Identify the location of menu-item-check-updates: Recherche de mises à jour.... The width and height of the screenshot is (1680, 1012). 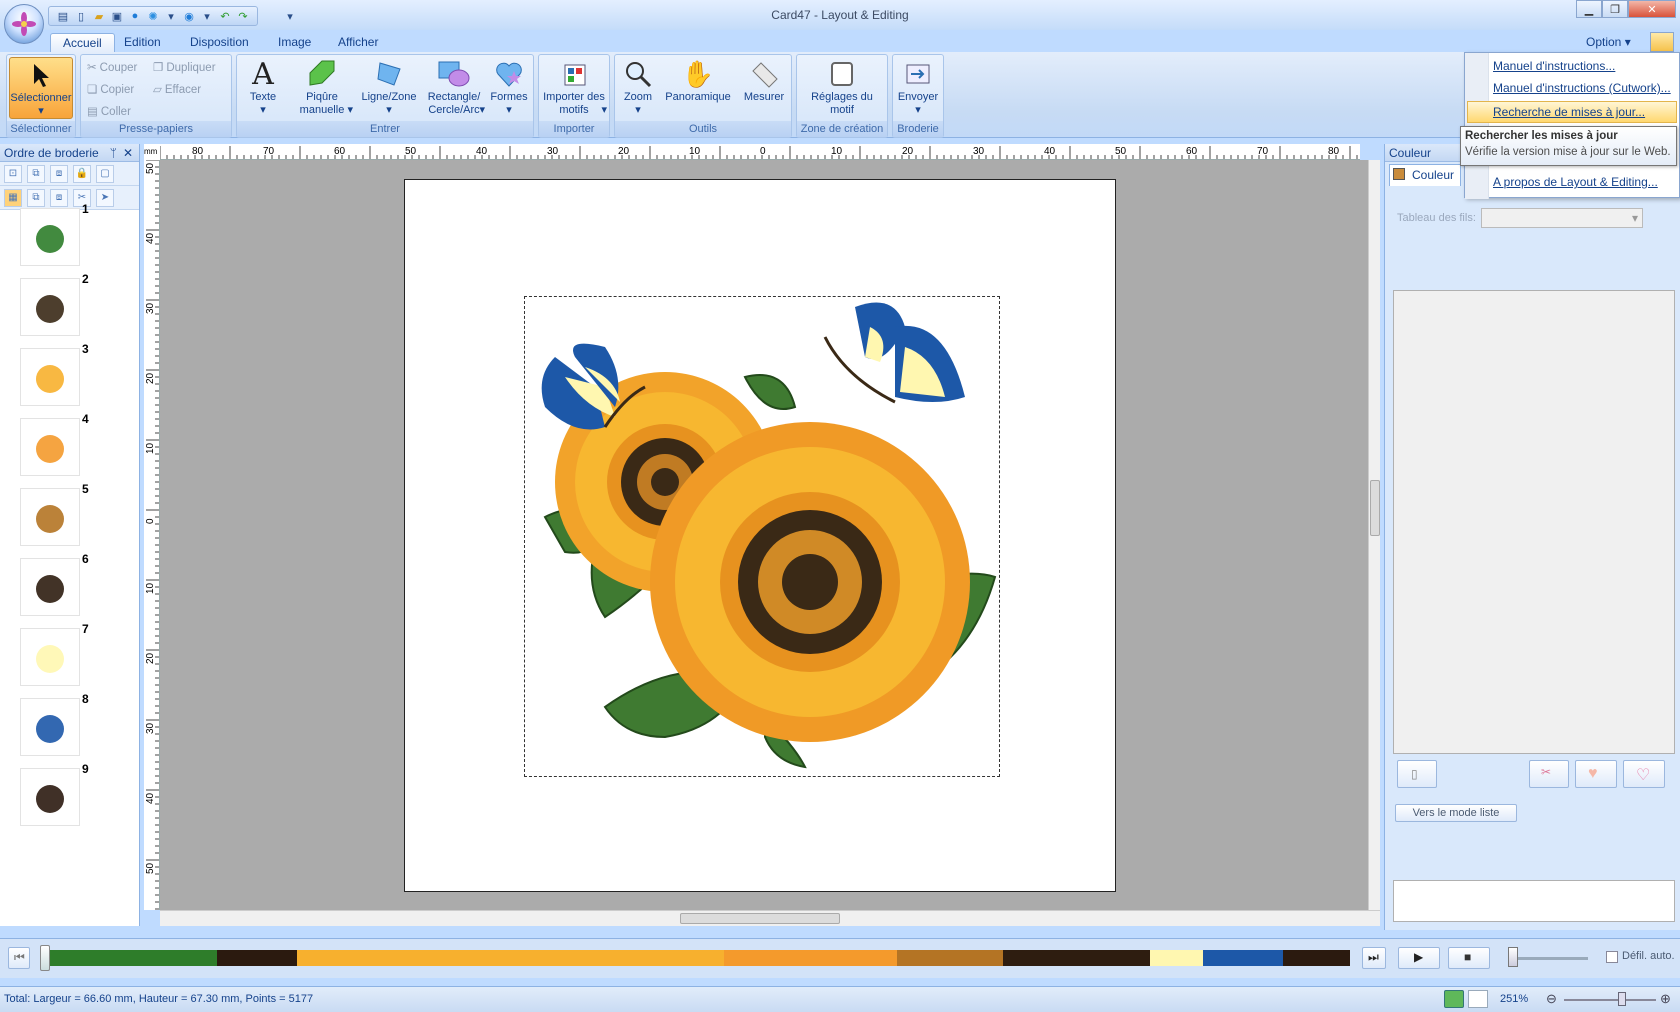
(1569, 112).